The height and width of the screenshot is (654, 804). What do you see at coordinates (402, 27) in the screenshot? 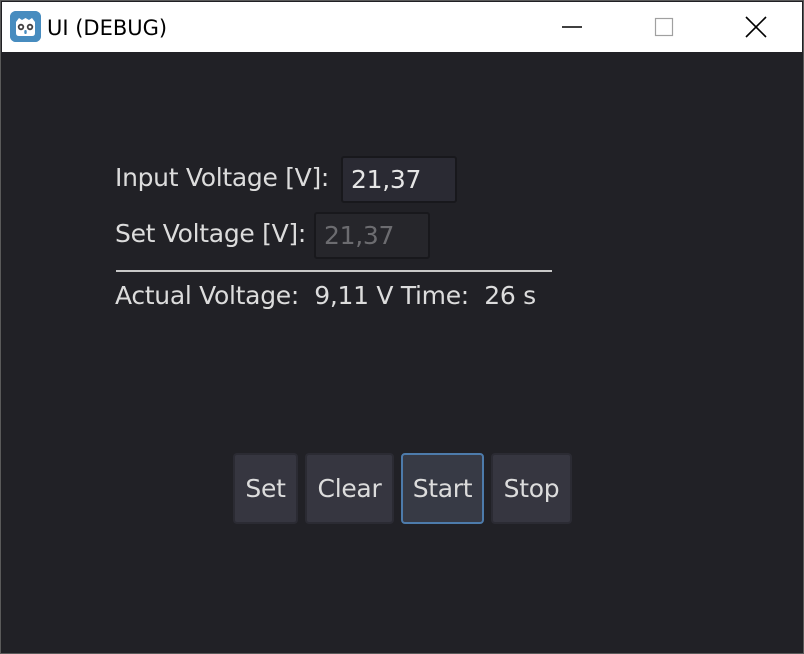
I see `title-bar: UI (DEBUG)` at bounding box center [402, 27].